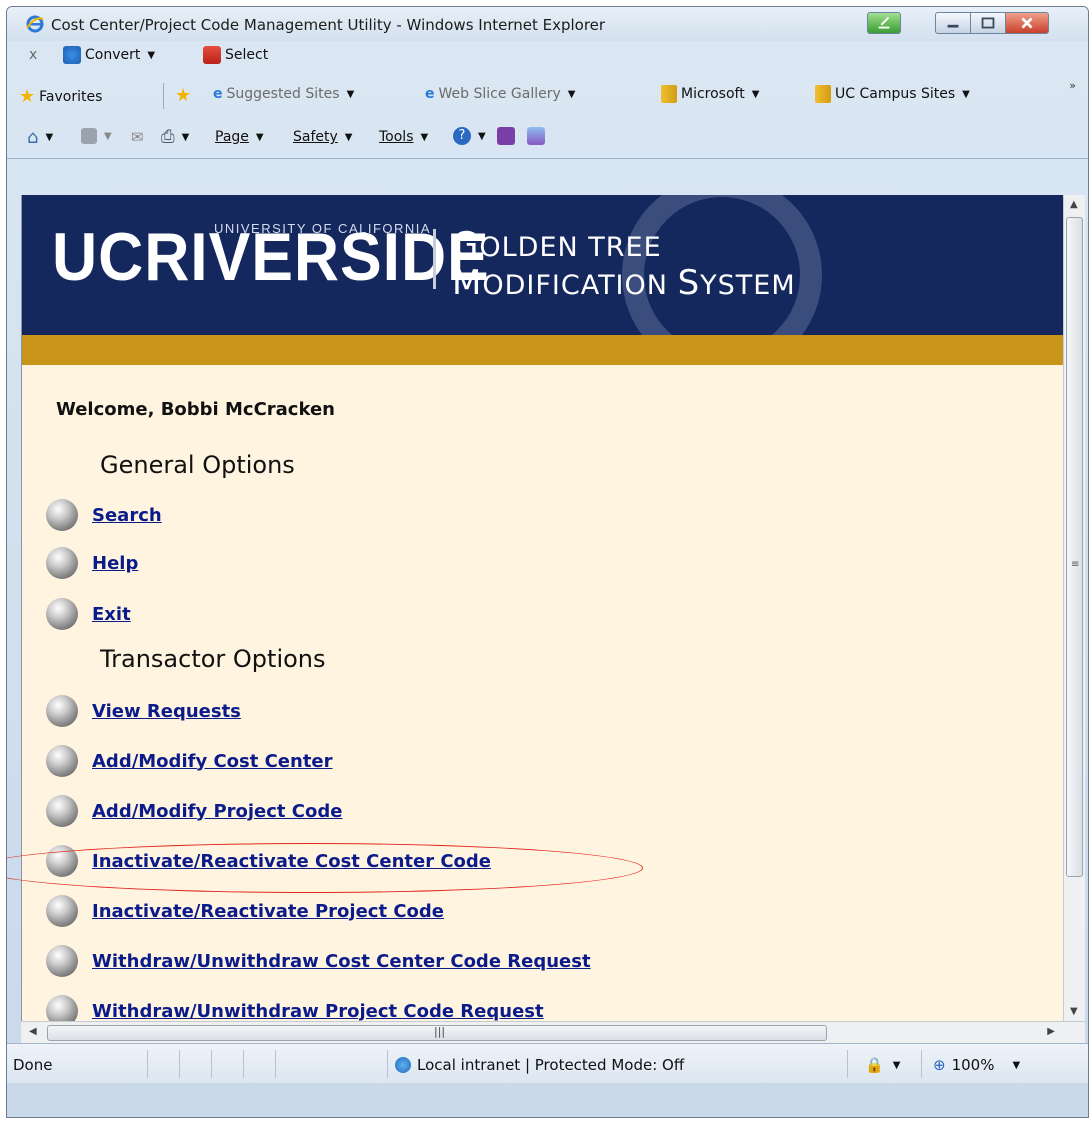 The width and height of the screenshot is (1091, 1123). What do you see at coordinates (318, 1011) in the screenshot?
I see `withdraw-unwithdraw-project-code-request-link: Withdraw/Unwithdraw Project Code Request` at bounding box center [318, 1011].